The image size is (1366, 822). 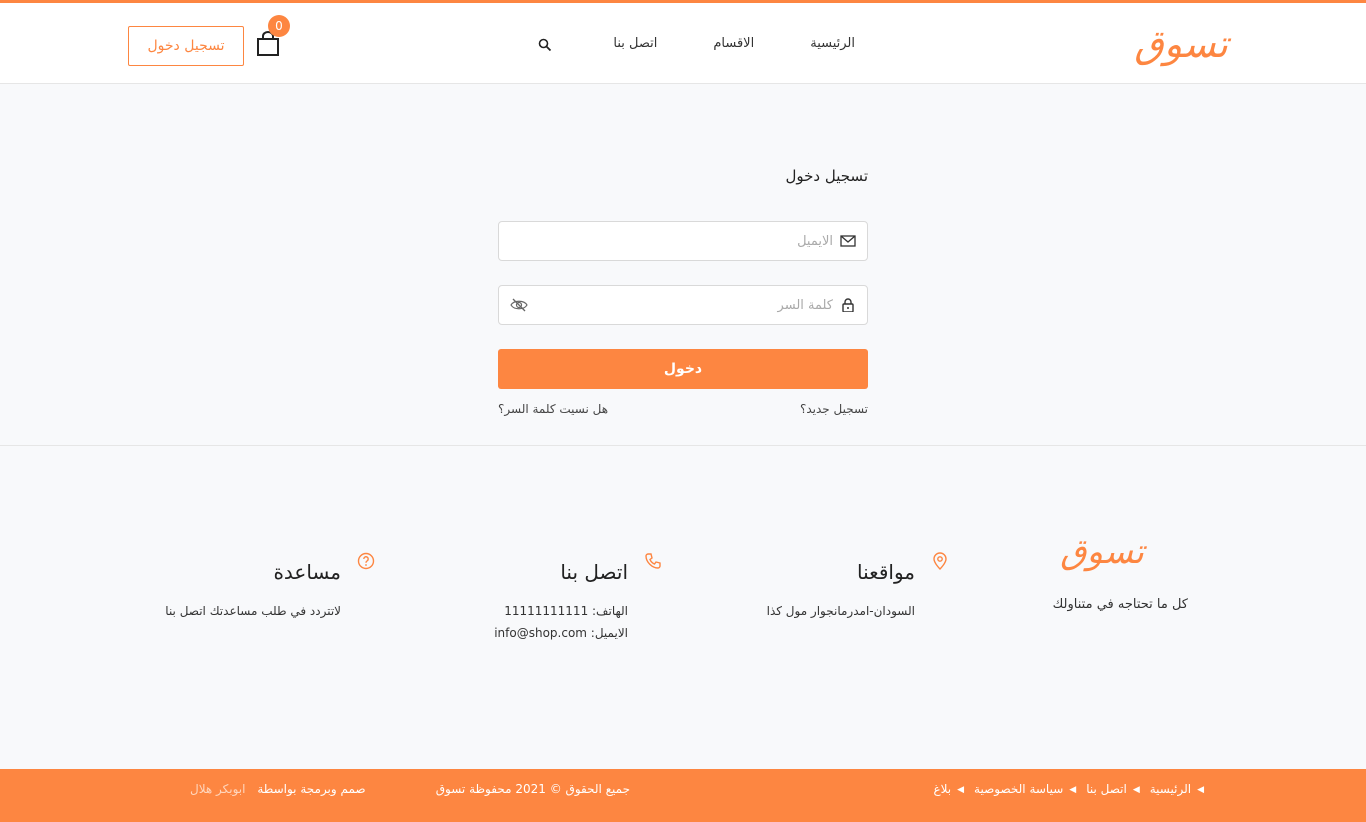 What do you see at coordinates (279, 26) in the screenshot?
I see `cart-count-badge: 0` at bounding box center [279, 26].